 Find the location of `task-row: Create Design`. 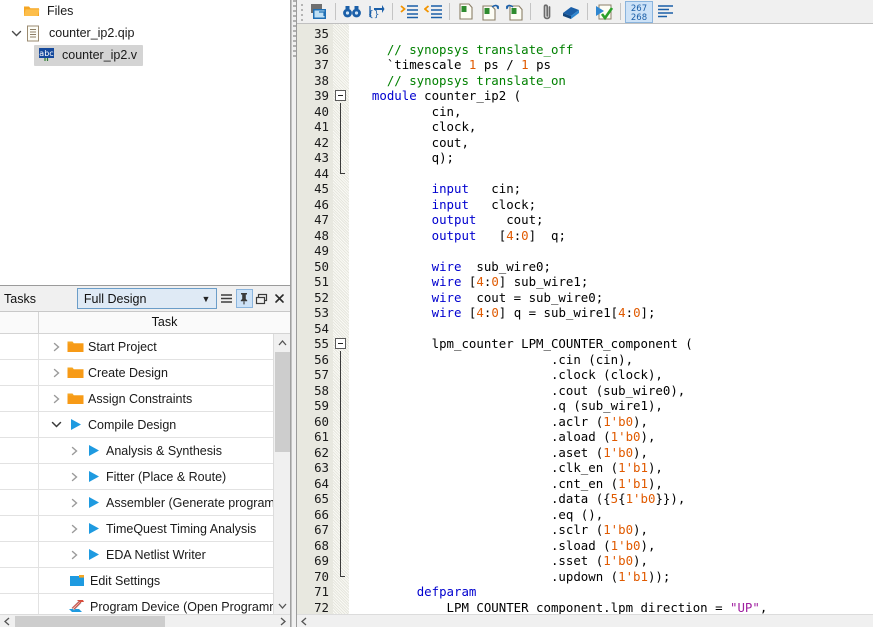

task-row: Create Design is located at coordinates (136, 373).